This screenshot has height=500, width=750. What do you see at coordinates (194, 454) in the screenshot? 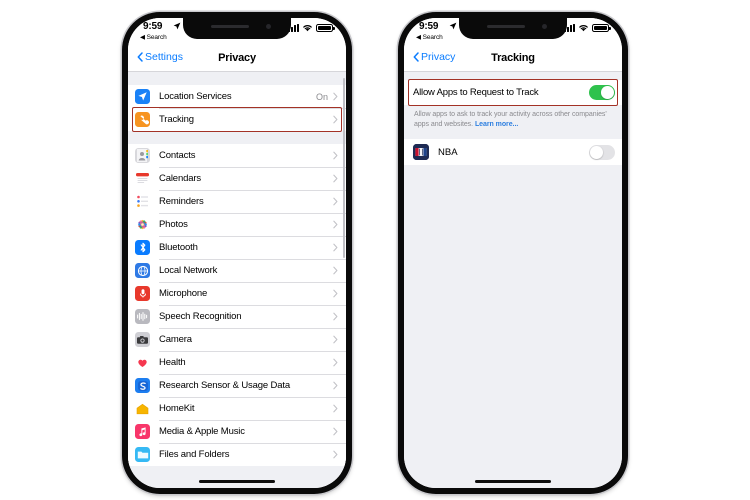
I see `row-label: Files and Folders` at bounding box center [194, 454].